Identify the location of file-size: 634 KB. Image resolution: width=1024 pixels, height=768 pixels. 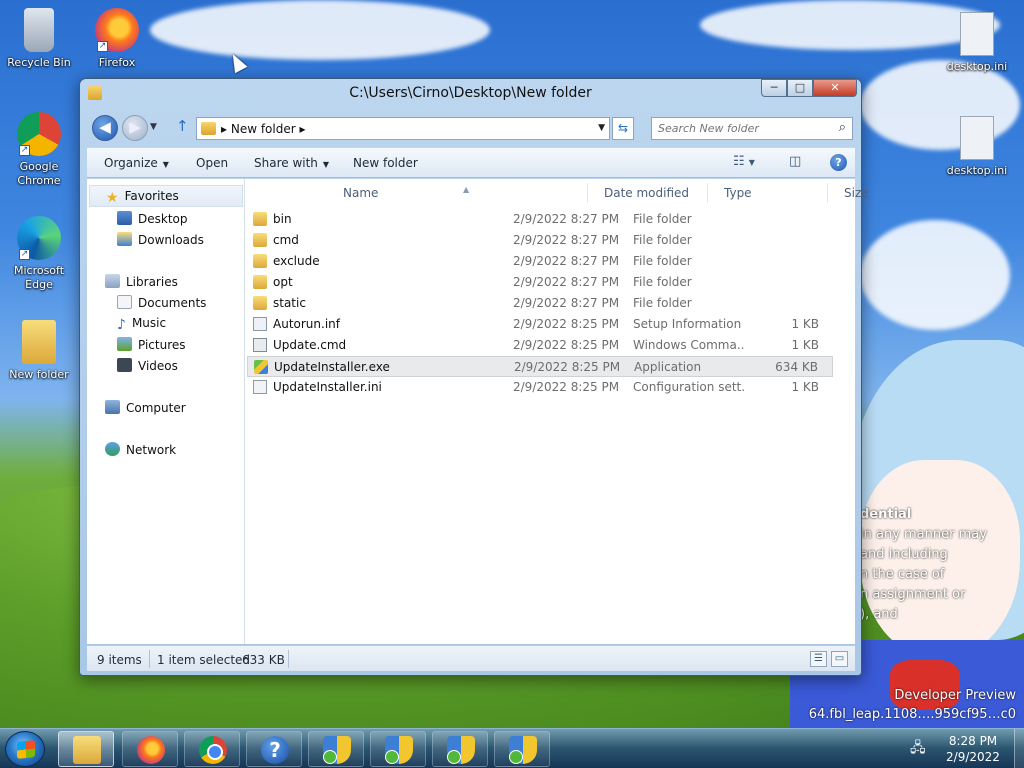
(796, 367).